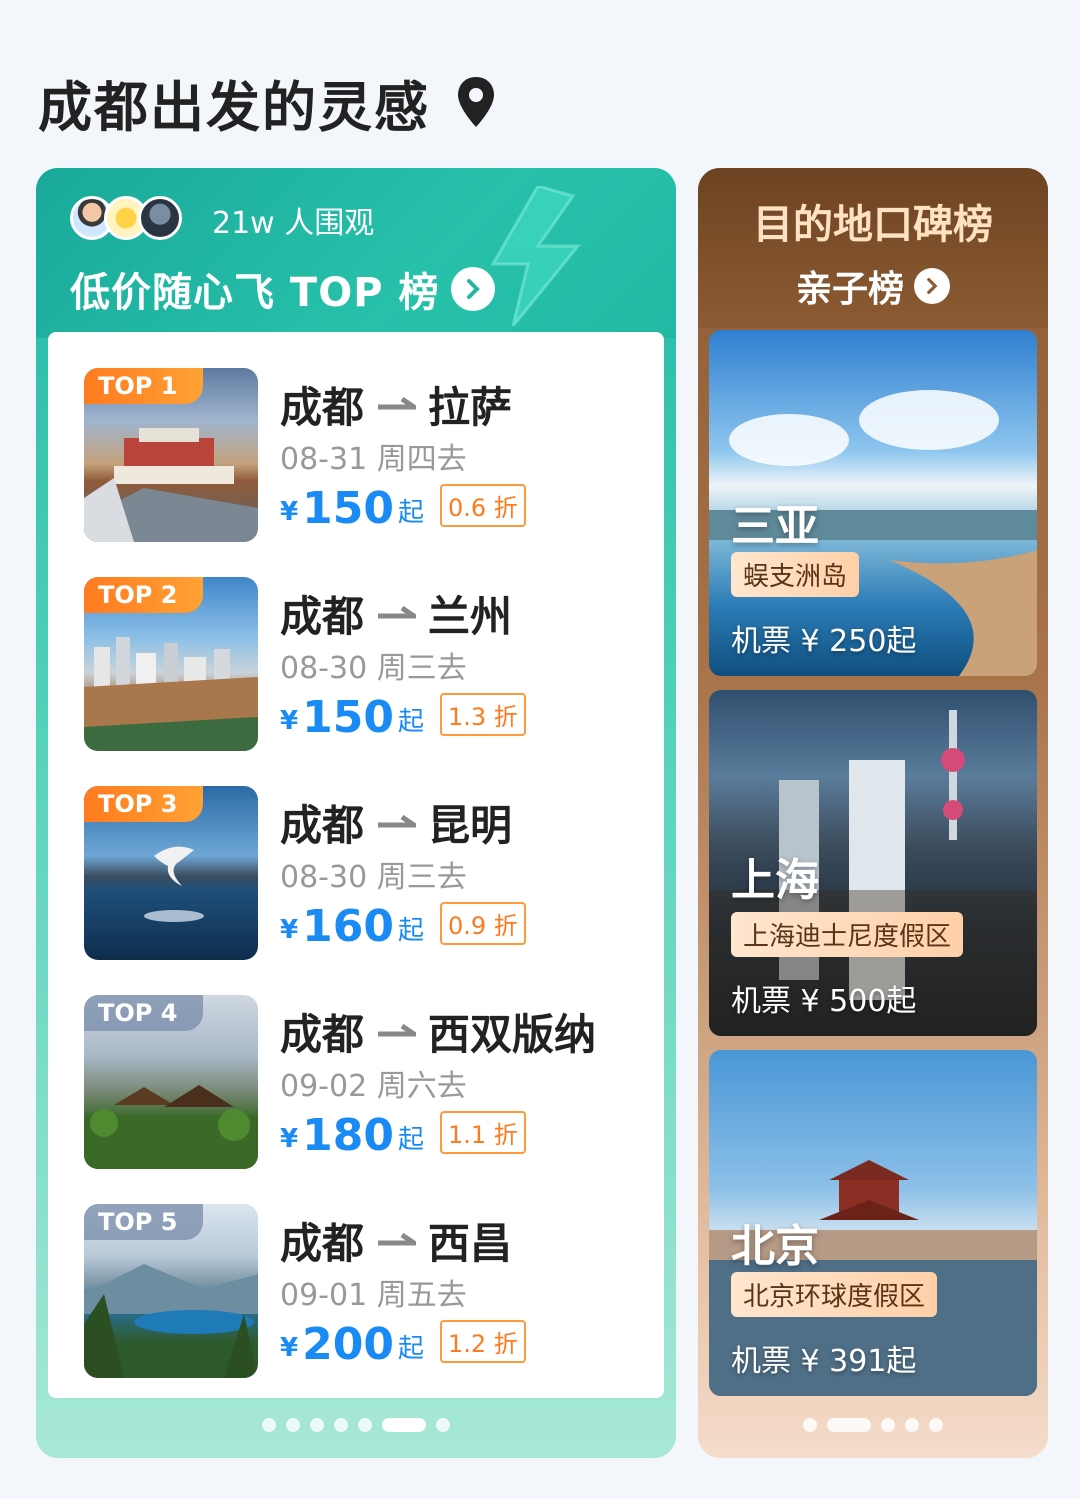 Image resolution: width=1080 pixels, height=1499 pixels. What do you see at coordinates (512, 1034) in the screenshot?
I see `route-to: 西双版纳` at bounding box center [512, 1034].